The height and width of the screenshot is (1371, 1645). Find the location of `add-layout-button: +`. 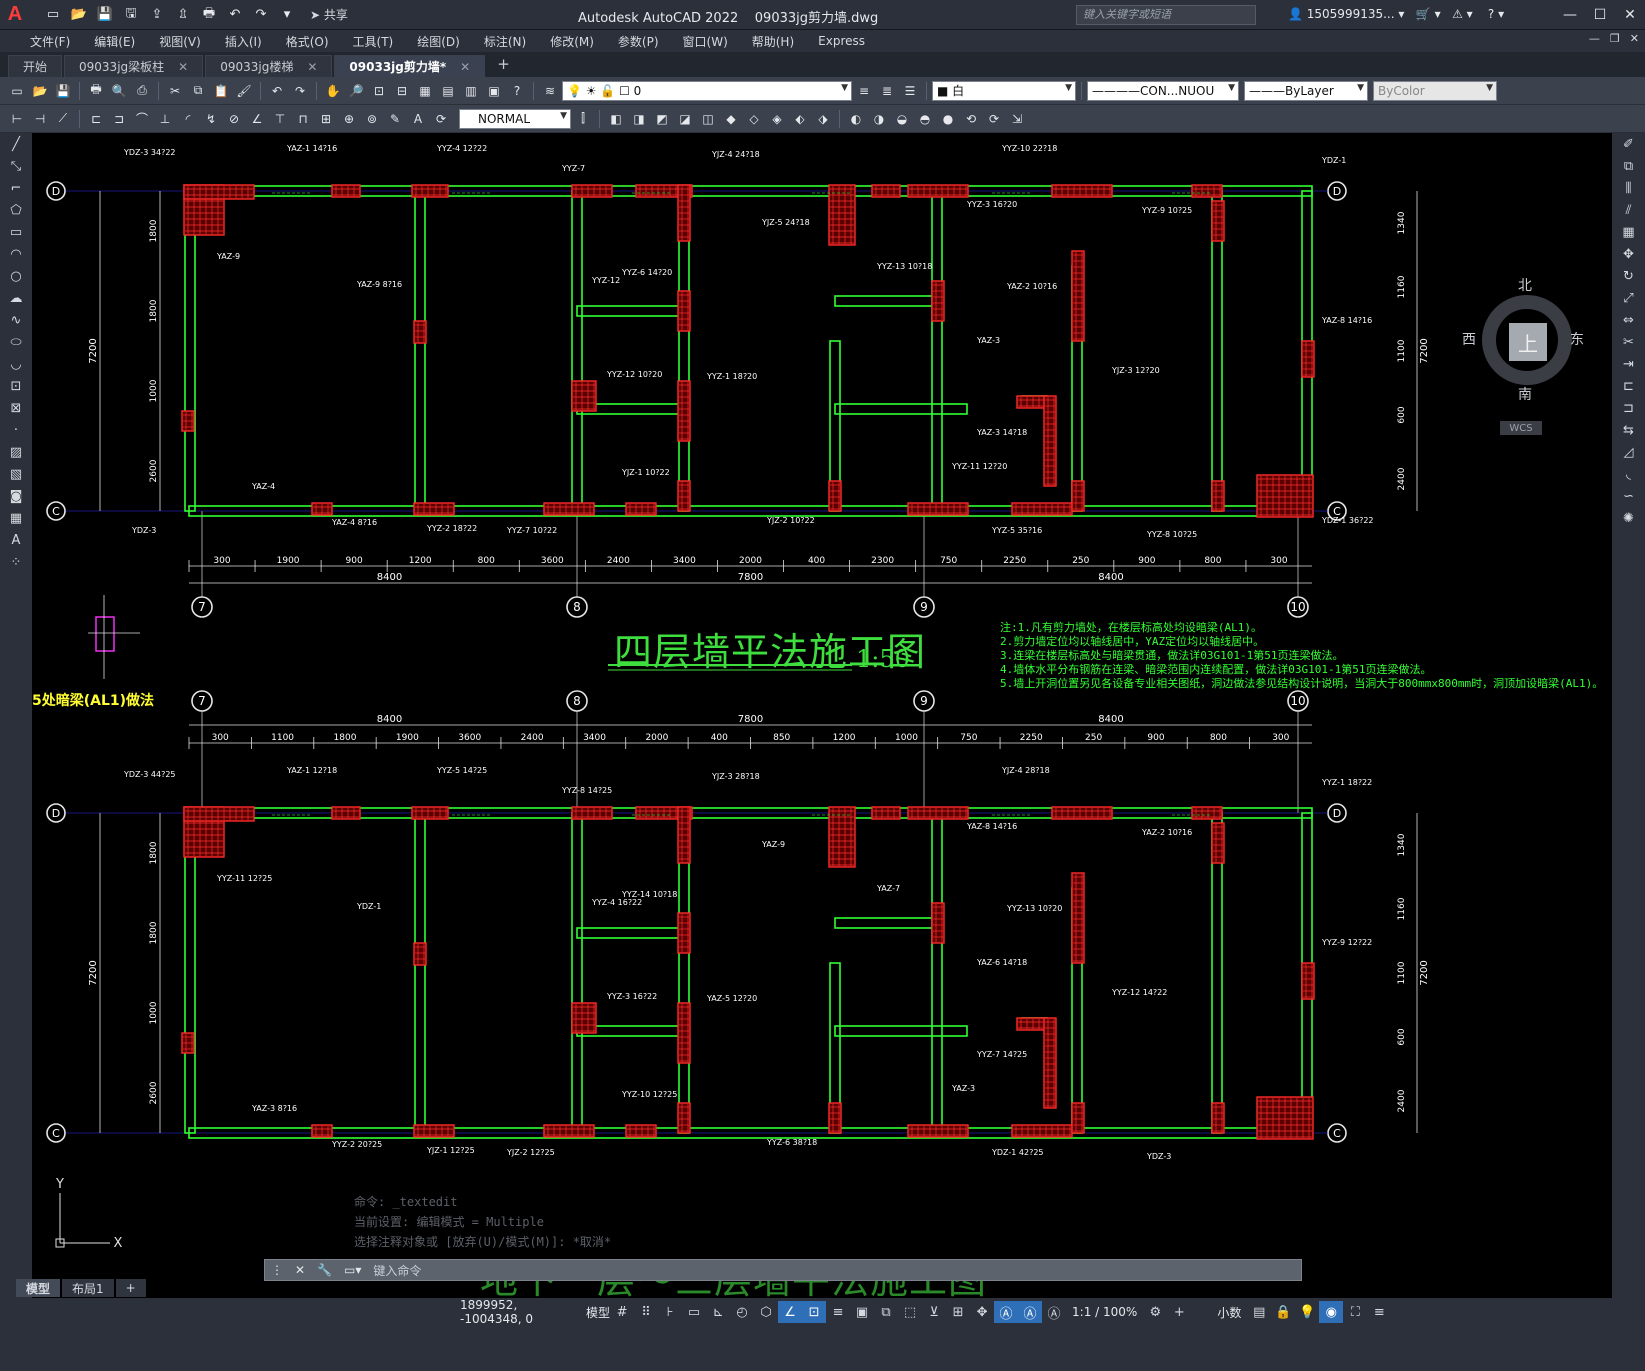

add-layout-button: + is located at coordinates (130, 1288).